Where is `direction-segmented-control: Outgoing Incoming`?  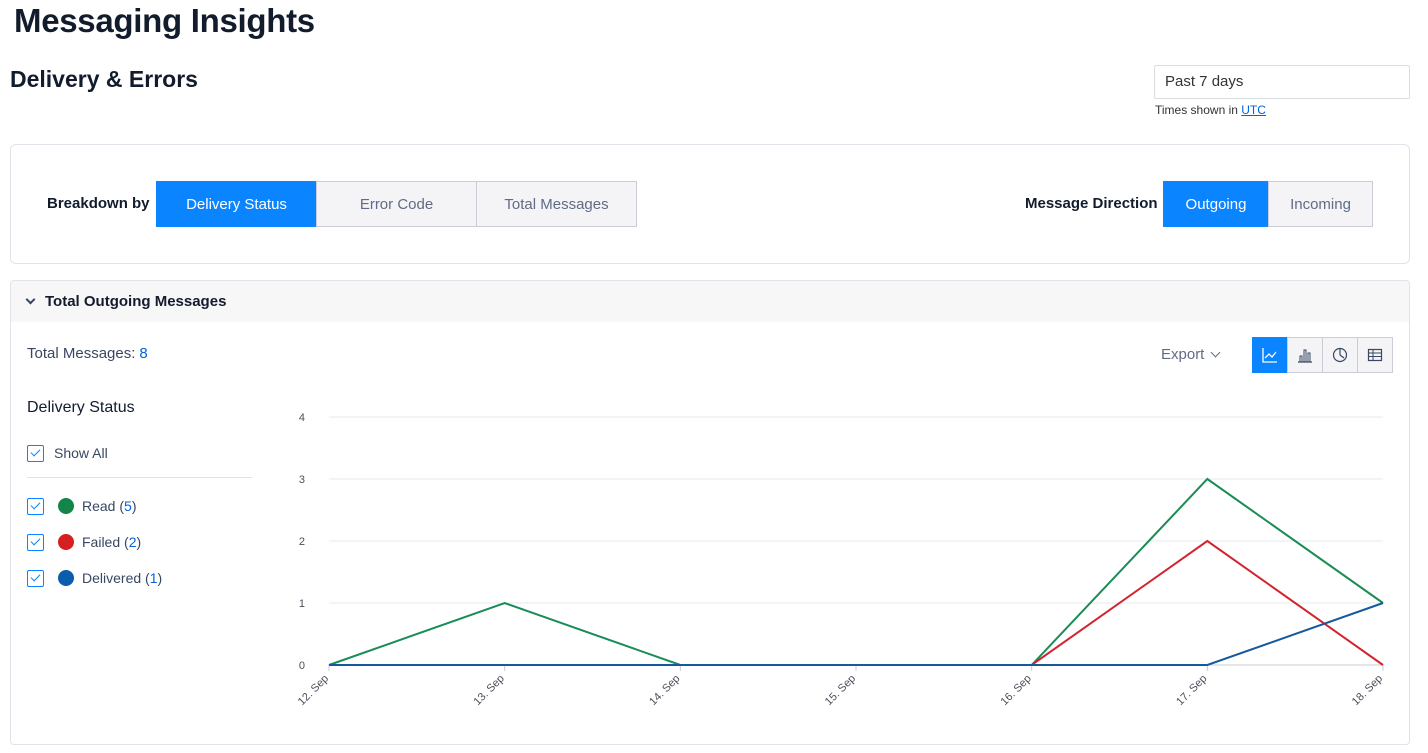 direction-segmented-control: Outgoing Incoming is located at coordinates (1268, 204).